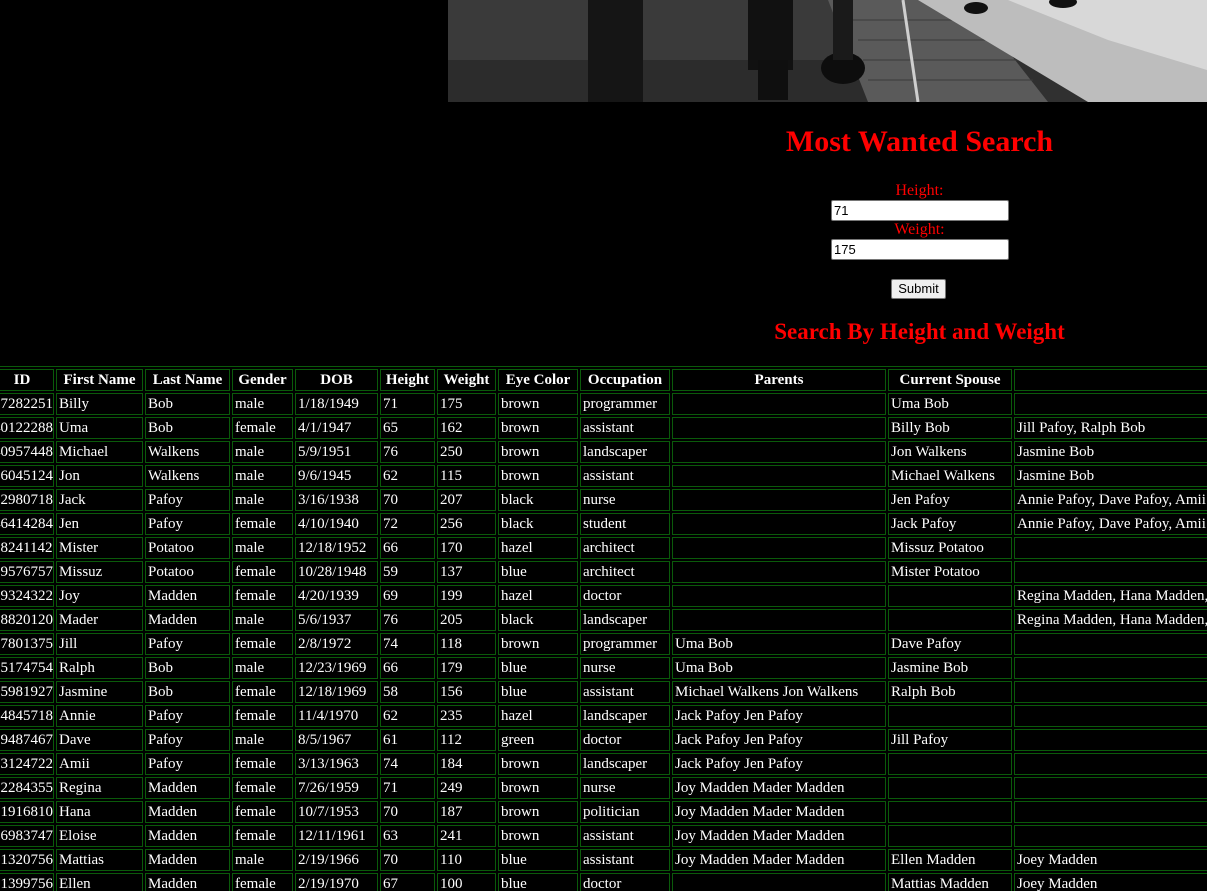 The width and height of the screenshot is (1207, 891). What do you see at coordinates (779, 380) in the screenshot?
I see `column-header-parents: Parents` at bounding box center [779, 380].